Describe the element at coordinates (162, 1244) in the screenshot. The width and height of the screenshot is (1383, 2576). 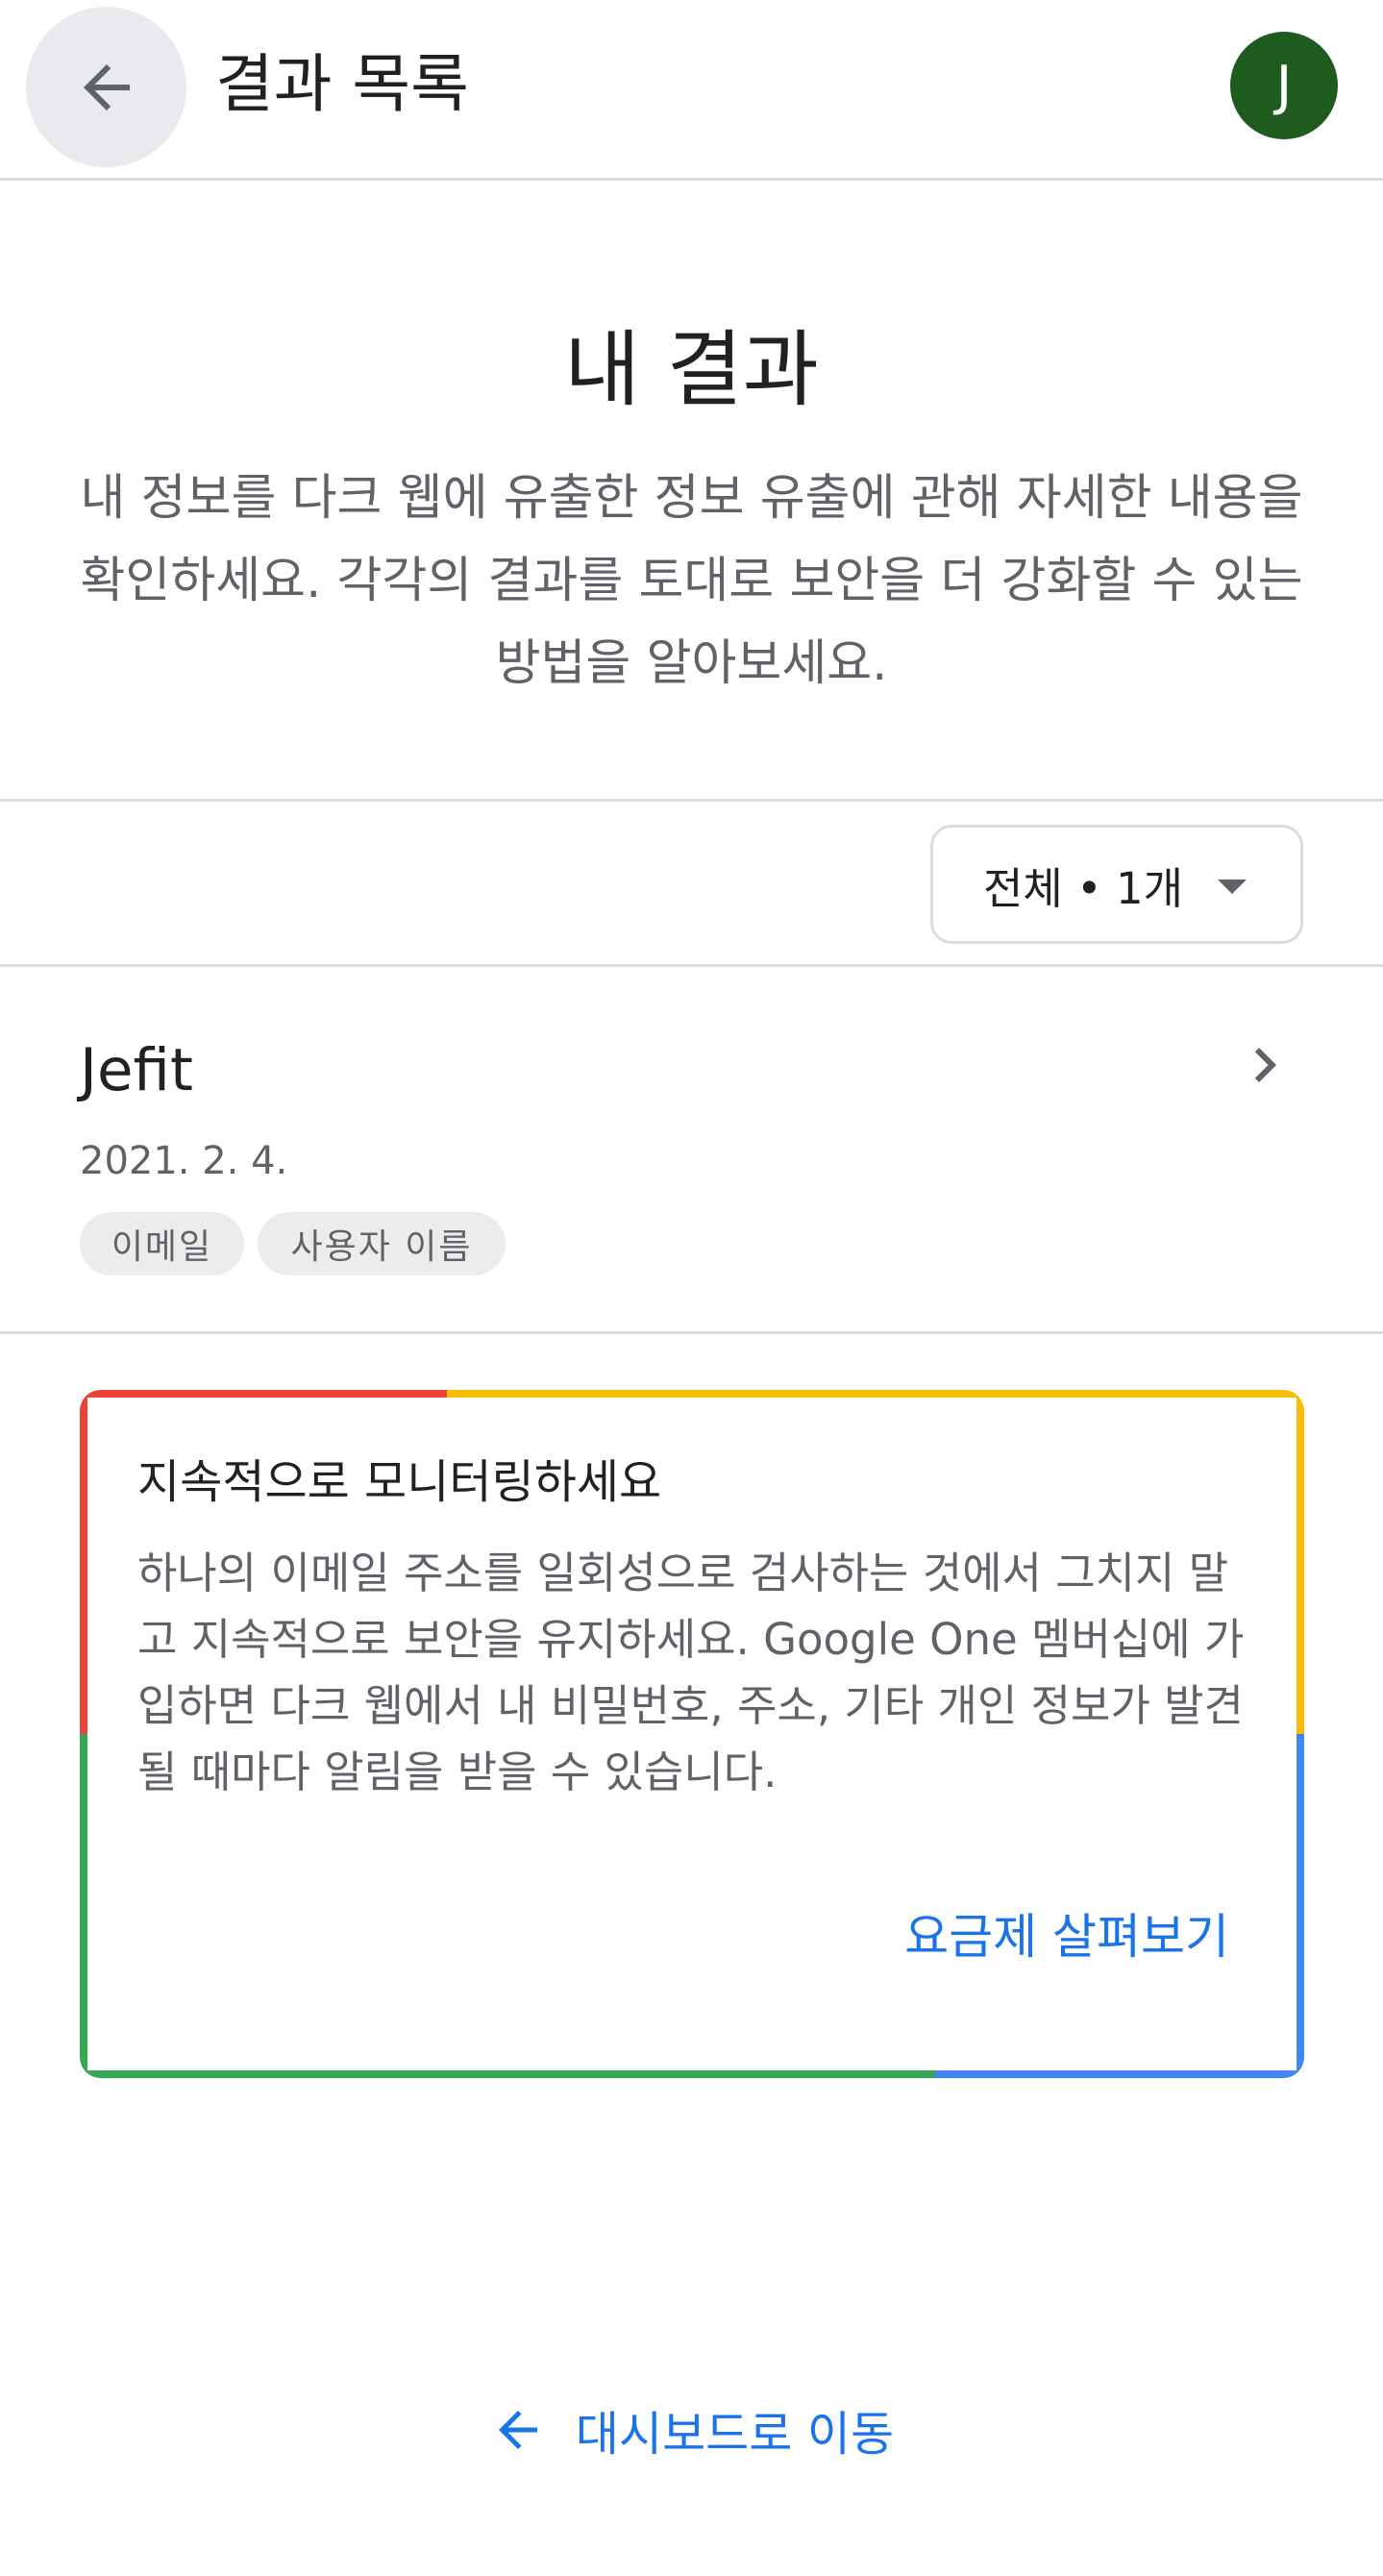
I see `exposed-data-chip: 이메일` at that location.